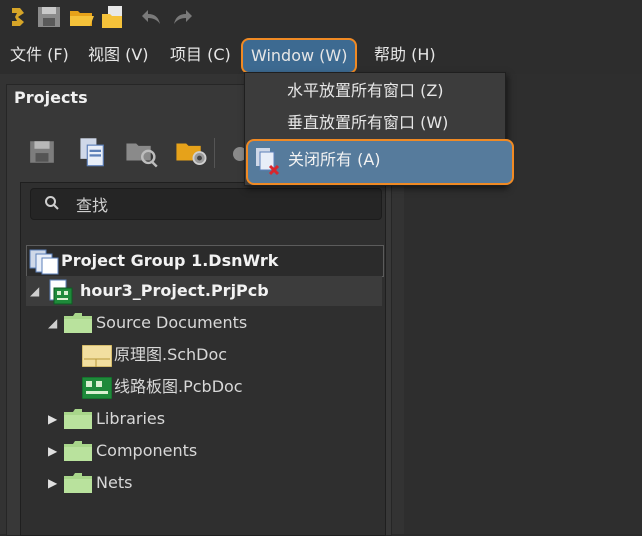 This screenshot has height=536, width=642. I want to click on tree-row-pcbdoc: 线路板图.PcbDoc, so click(204, 387).